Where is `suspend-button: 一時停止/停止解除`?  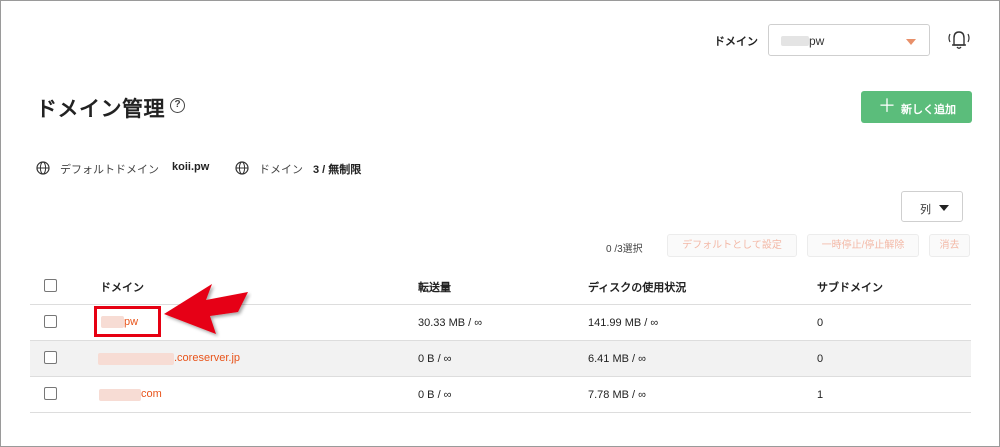 suspend-button: 一時停止/停止解除 is located at coordinates (863, 245).